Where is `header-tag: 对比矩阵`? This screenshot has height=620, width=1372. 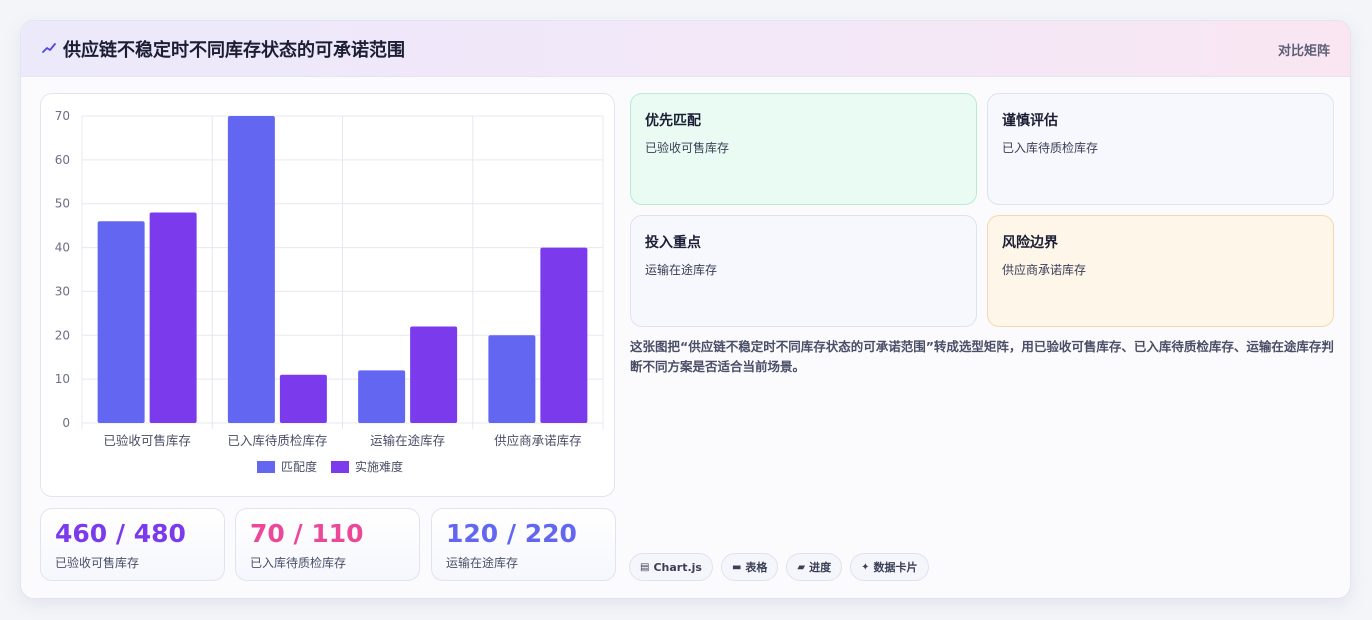 header-tag: 对比矩阵 is located at coordinates (1303, 51).